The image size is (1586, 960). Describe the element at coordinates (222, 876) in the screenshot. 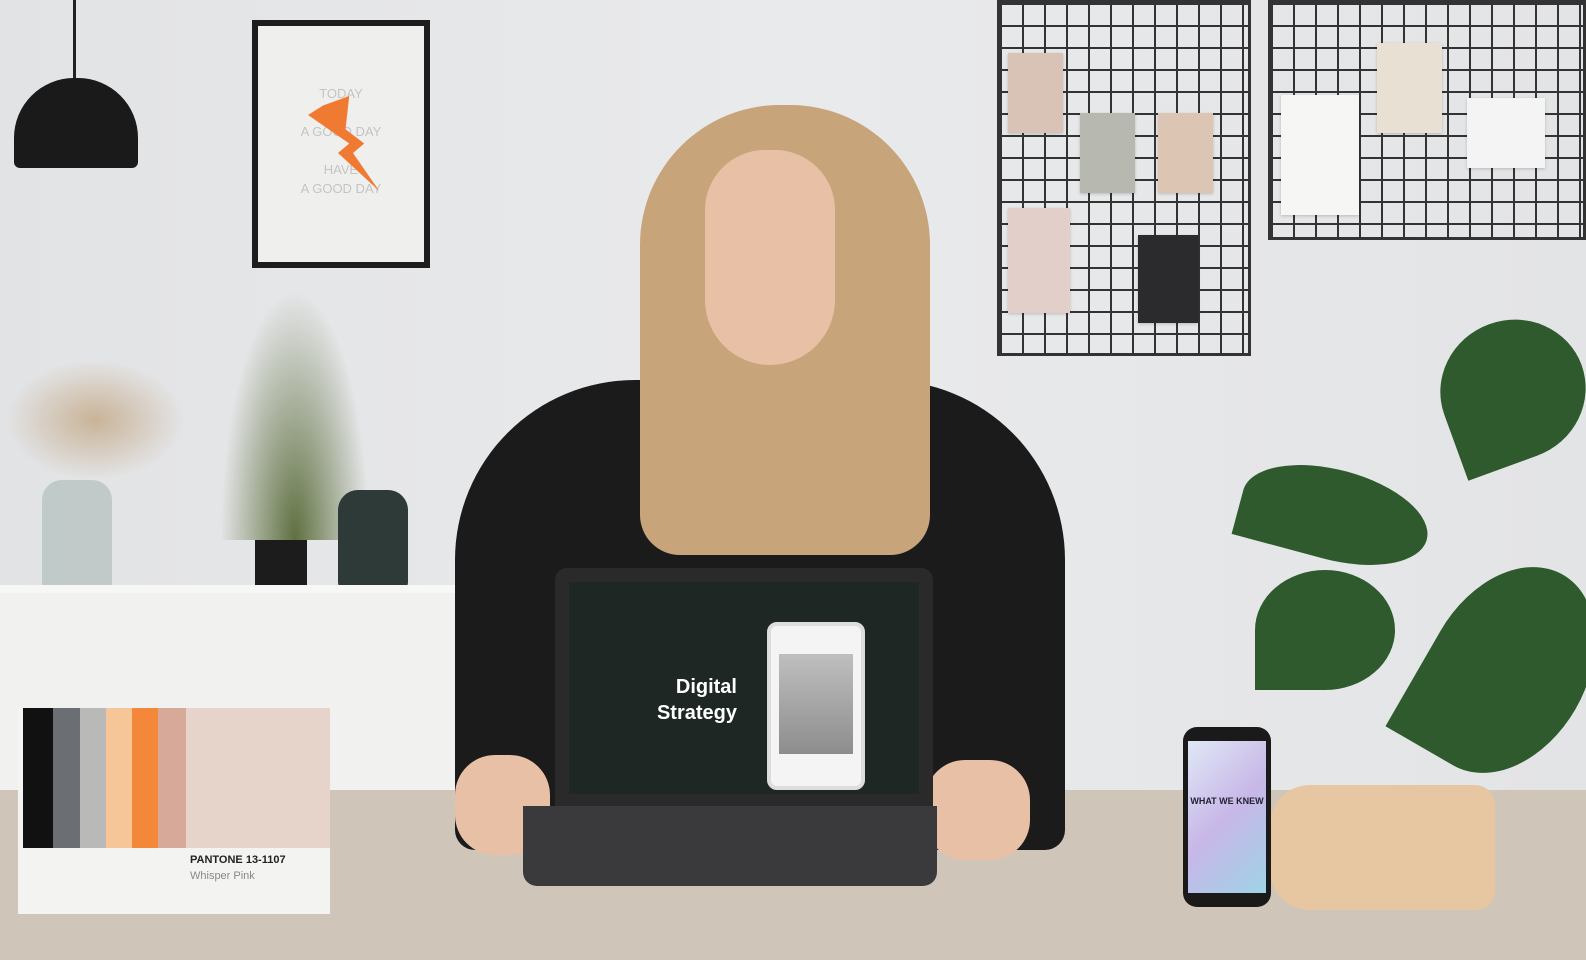

I see `swatch-name: Whisper Pink` at that location.